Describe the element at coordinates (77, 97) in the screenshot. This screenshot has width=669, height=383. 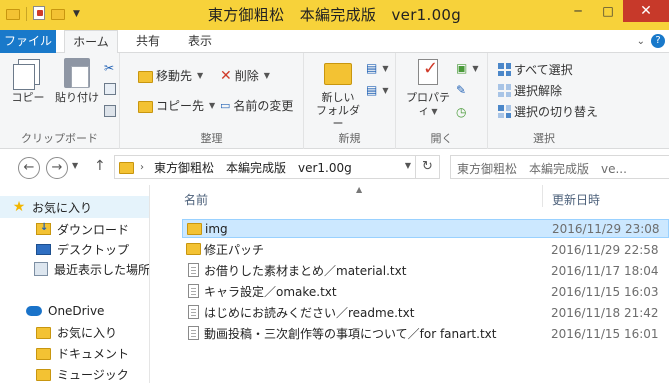
I see `paste-label: 貼り付け` at that location.